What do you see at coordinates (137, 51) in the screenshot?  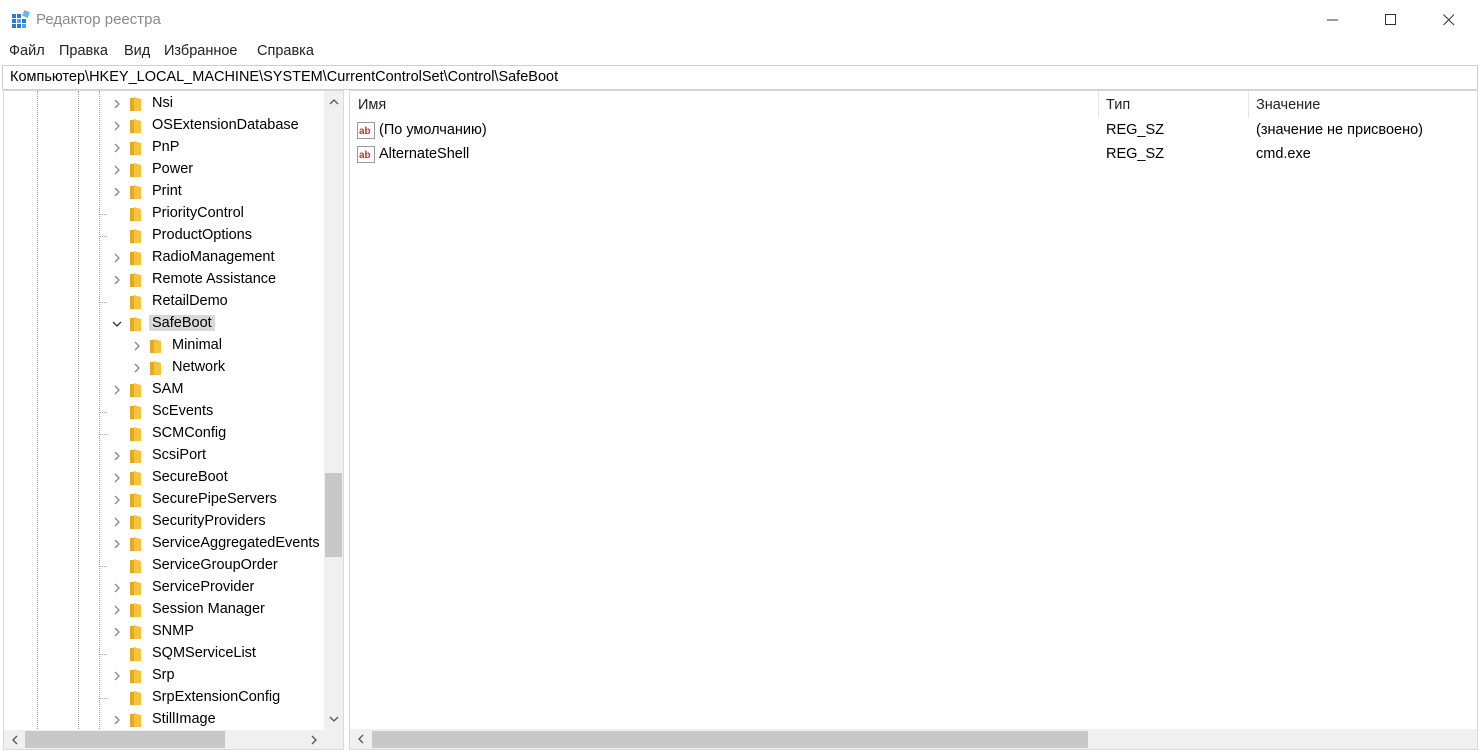 I see `menu-view: Вид` at bounding box center [137, 51].